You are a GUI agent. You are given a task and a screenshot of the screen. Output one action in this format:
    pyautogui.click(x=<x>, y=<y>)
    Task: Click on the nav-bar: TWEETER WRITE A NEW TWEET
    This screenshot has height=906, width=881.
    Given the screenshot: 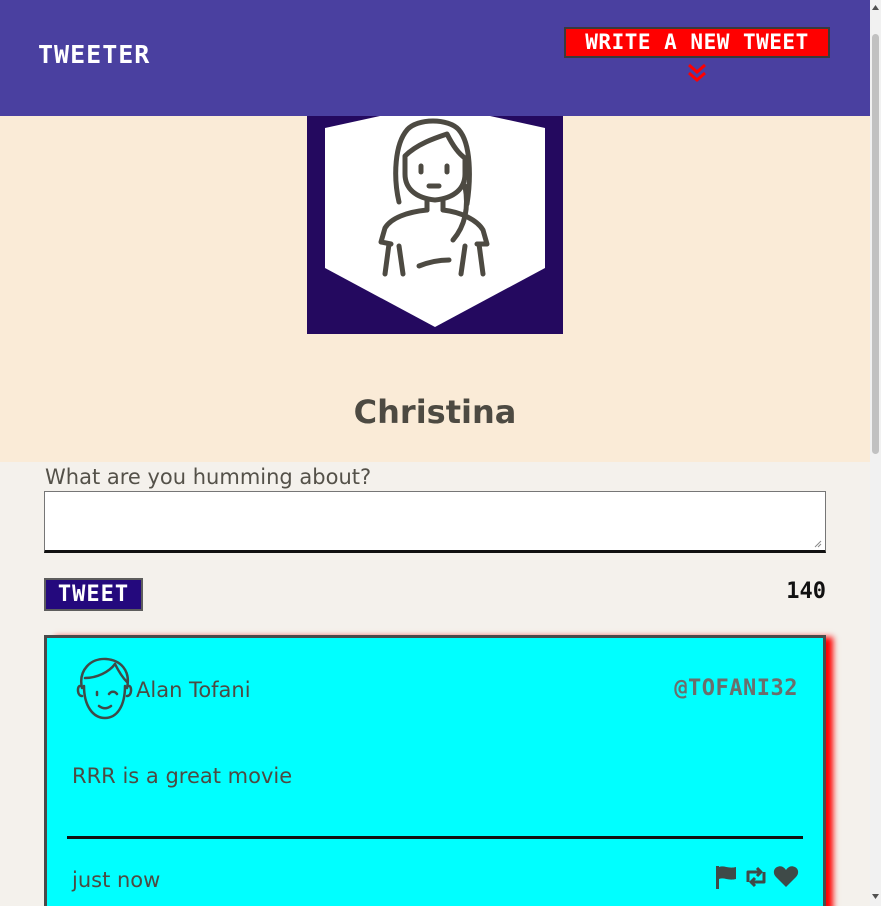 What is the action you would take?
    pyautogui.click(x=435, y=58)
    